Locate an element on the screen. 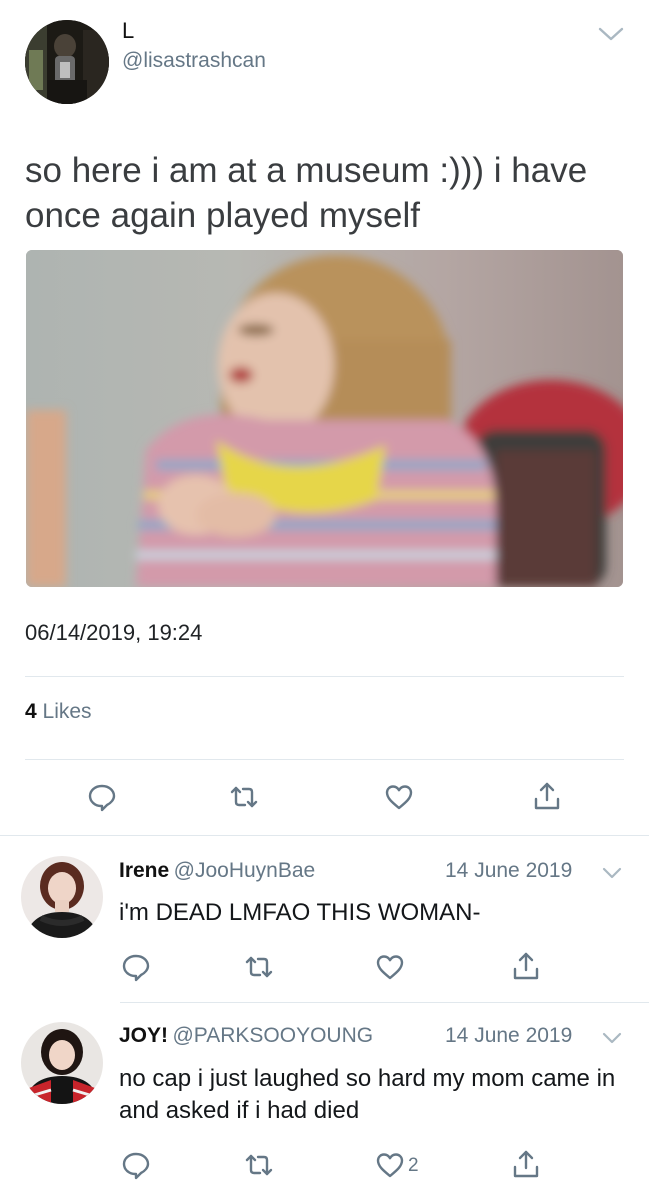  reply-header: Irene @JooHuynBae is located at coordinates (217, 871).